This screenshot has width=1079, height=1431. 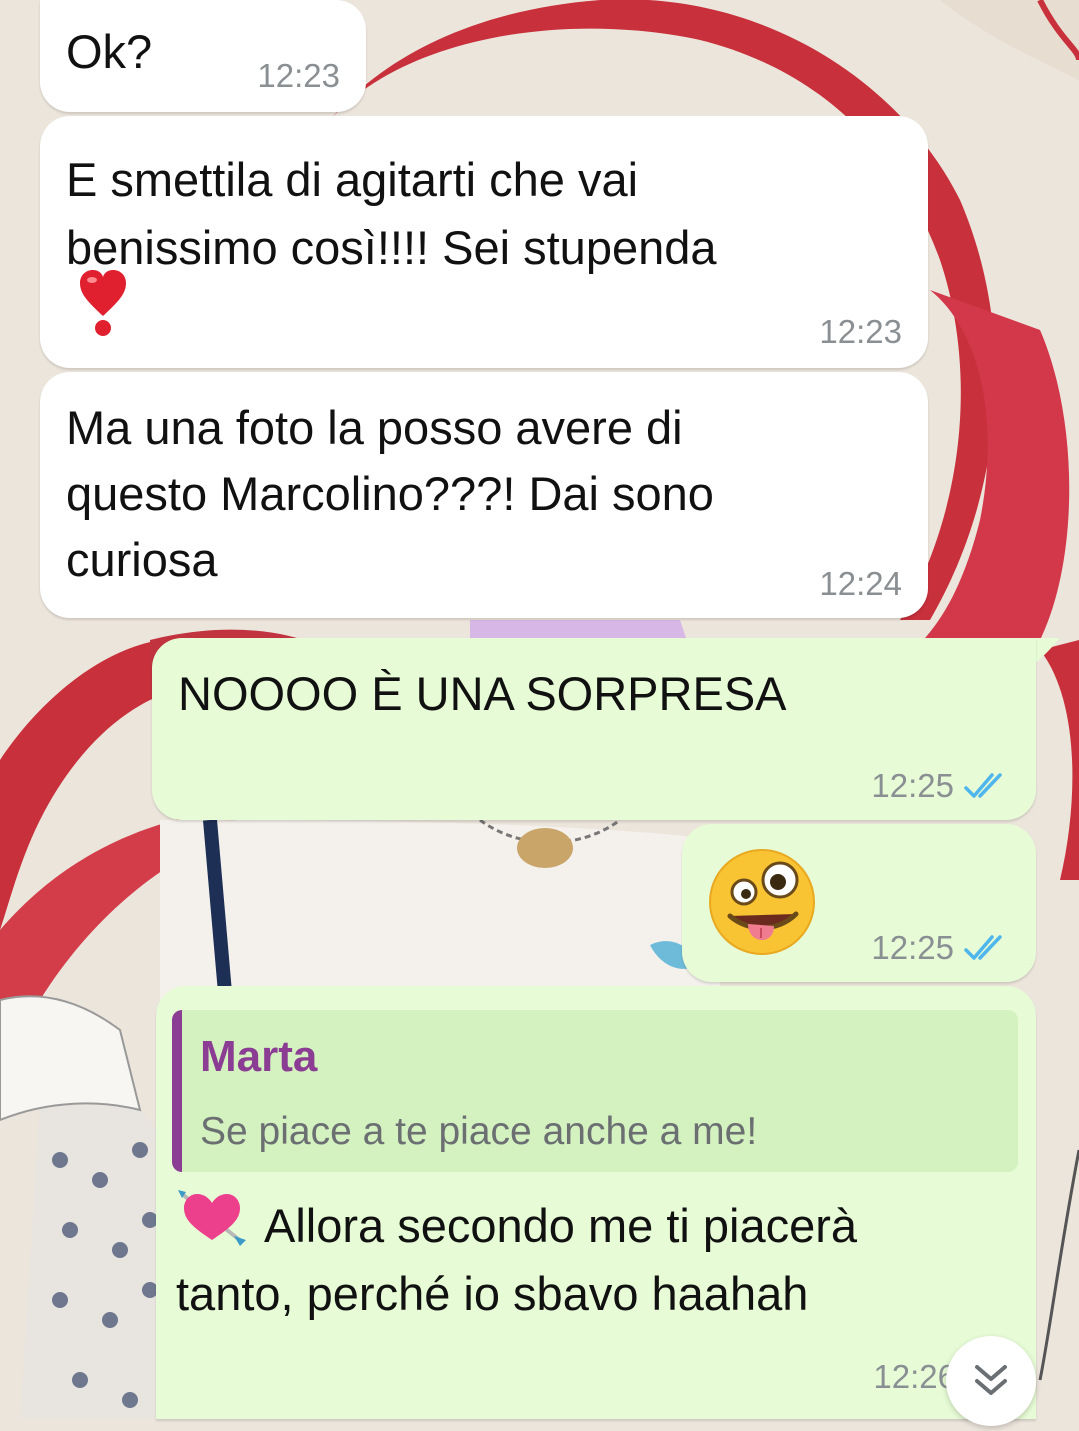 What do you see at coordinates (492, 1293) in the screenshot?
I see `message-text-line: tanto, perché io sbavo haahah` at bounding box center [492, 1293].